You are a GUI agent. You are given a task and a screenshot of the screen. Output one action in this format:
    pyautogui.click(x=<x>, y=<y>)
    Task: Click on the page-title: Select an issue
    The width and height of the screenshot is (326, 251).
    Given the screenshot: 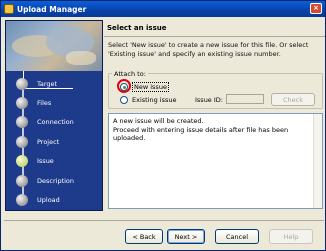 What is the action you would take?
    pyautogui.click(x=137, y=28)
    